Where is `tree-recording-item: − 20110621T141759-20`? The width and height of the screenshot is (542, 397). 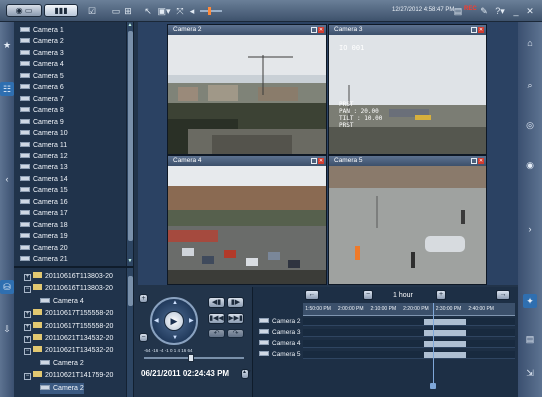 tree-recording-item: − 20110621T141759-20 is located at coordinates (68, 375).